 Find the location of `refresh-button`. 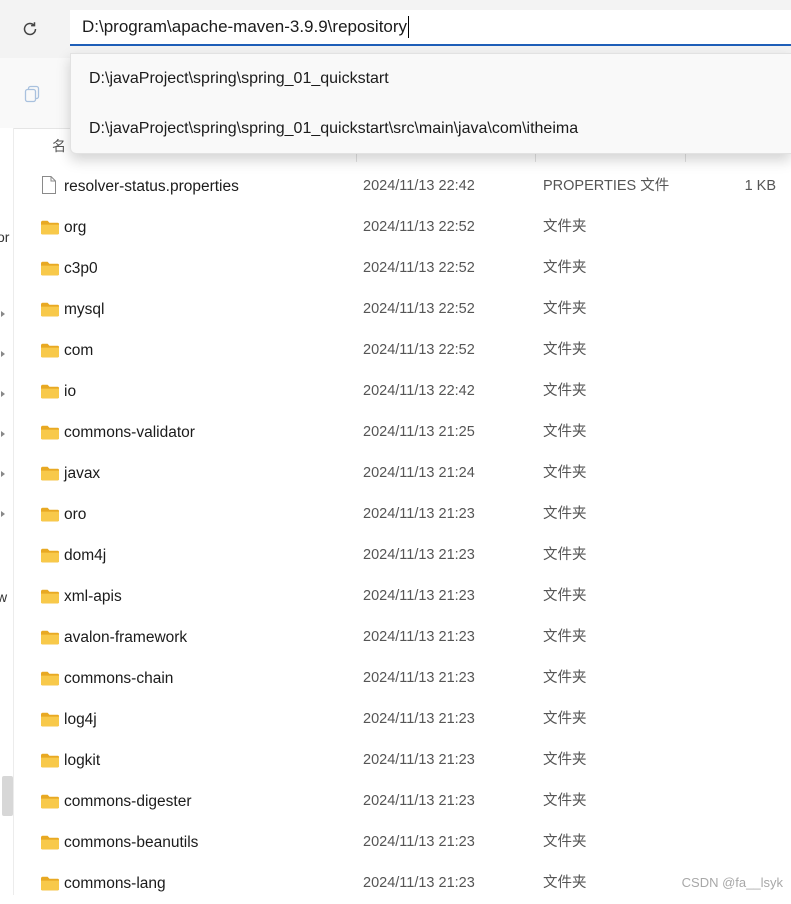

refresh-button is located at coordinates (30, 29).